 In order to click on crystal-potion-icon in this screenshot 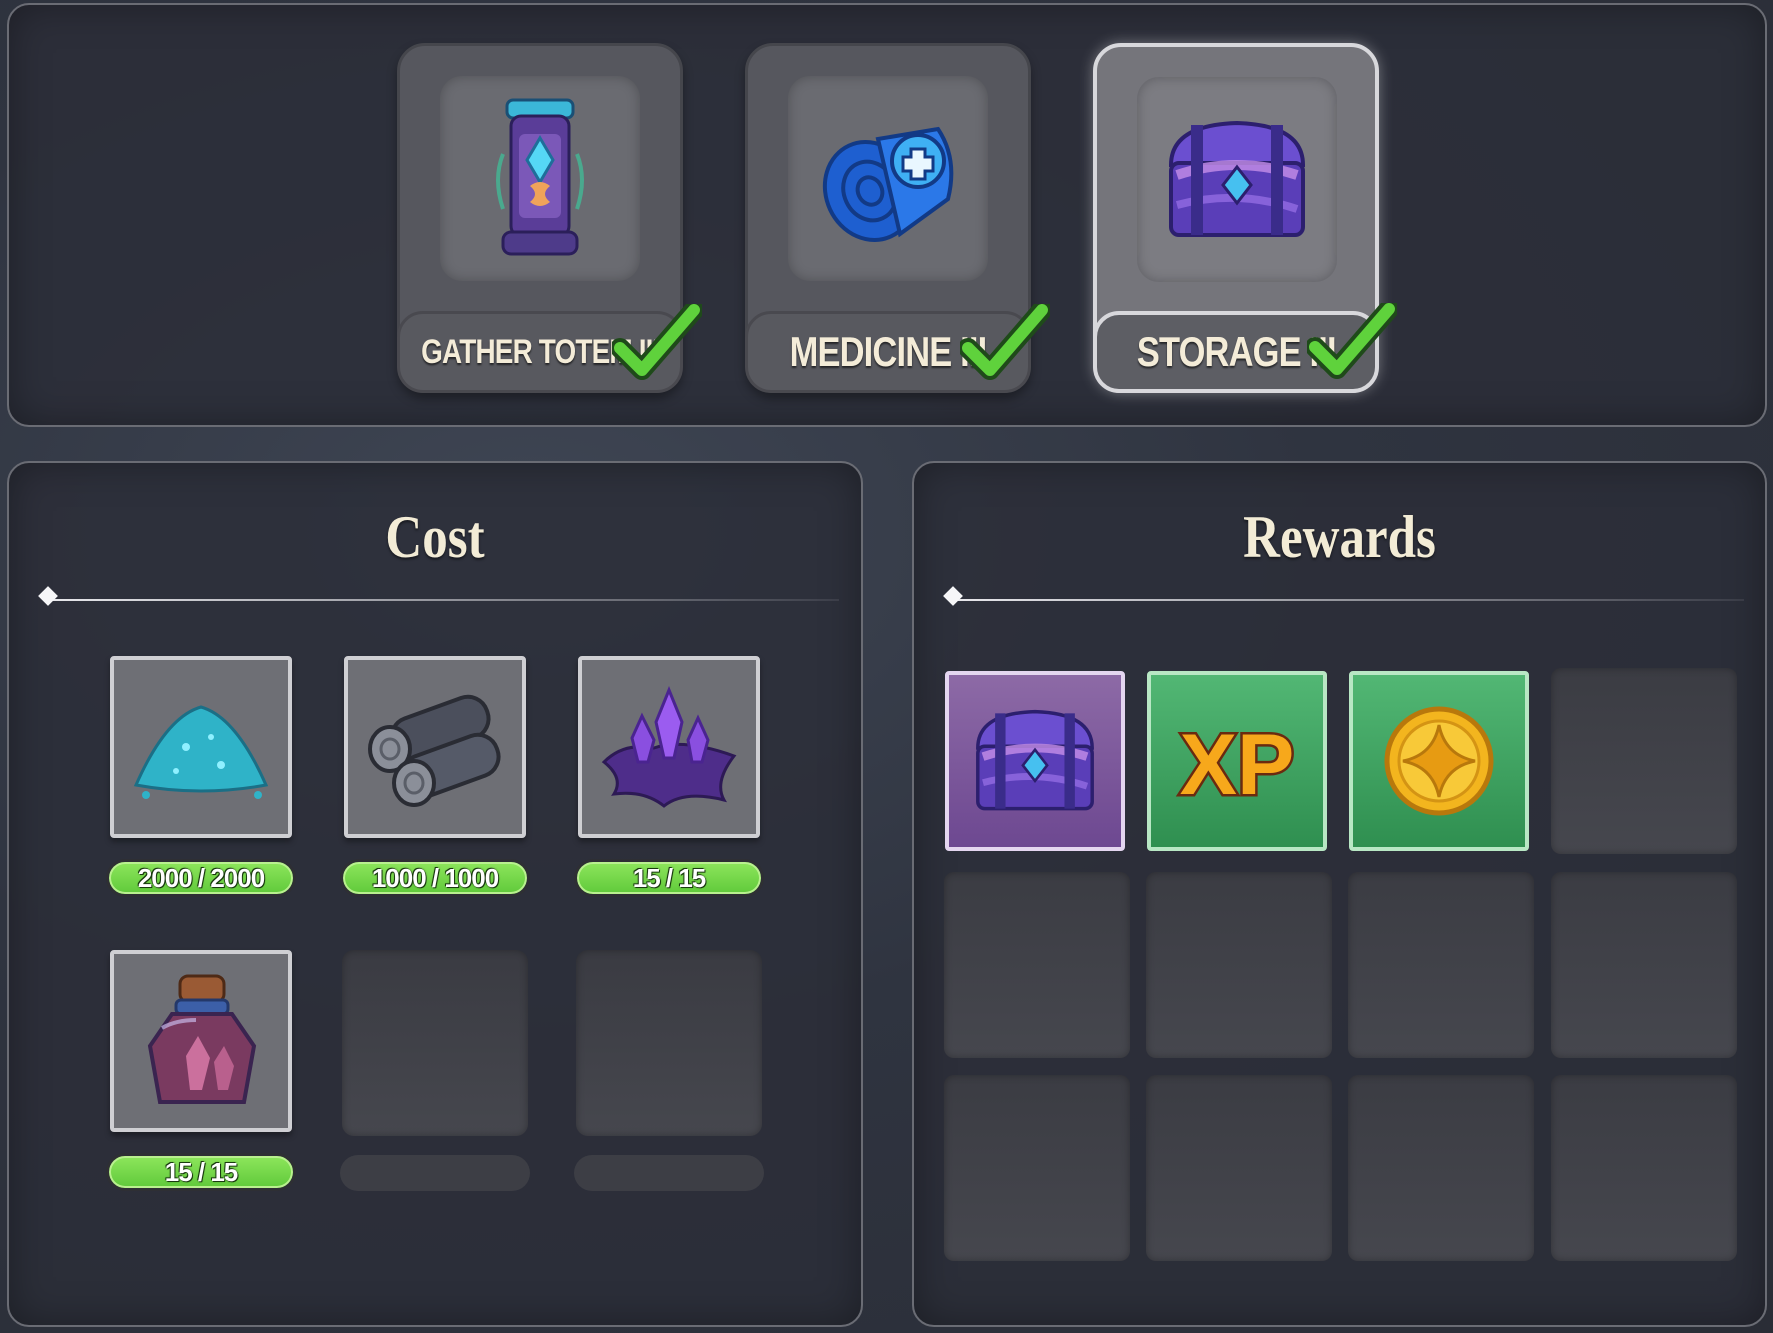, I will do `click(202, 1039)`.